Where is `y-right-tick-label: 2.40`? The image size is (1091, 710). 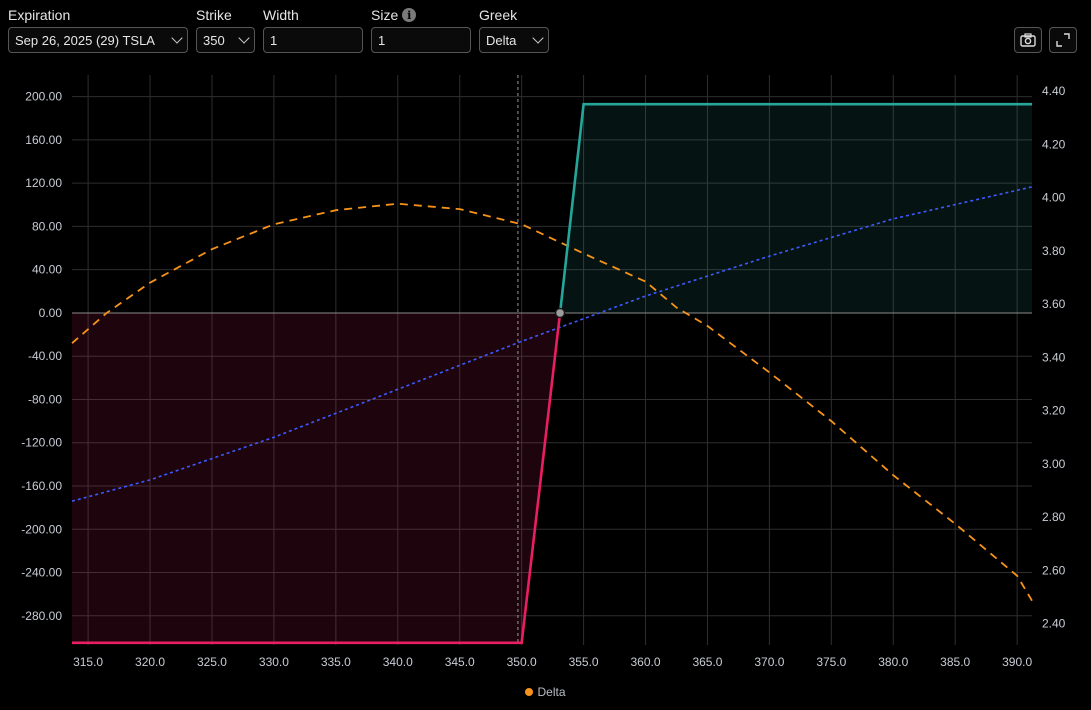 y-right-tick-label: 2.40 is located at coordinates (1054, 624).